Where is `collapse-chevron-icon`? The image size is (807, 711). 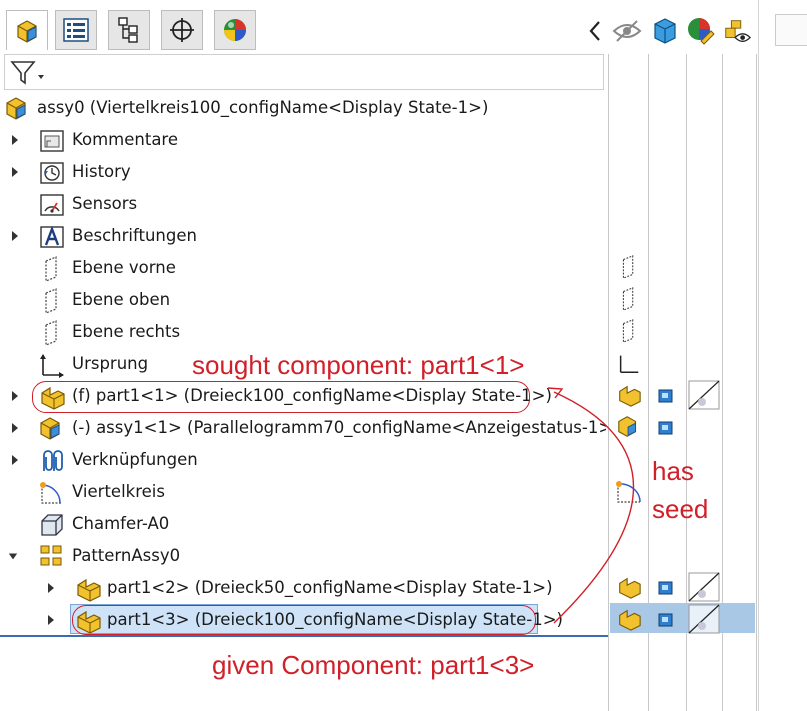
collapse-chevron-icon is located at coordinates (595, 31).